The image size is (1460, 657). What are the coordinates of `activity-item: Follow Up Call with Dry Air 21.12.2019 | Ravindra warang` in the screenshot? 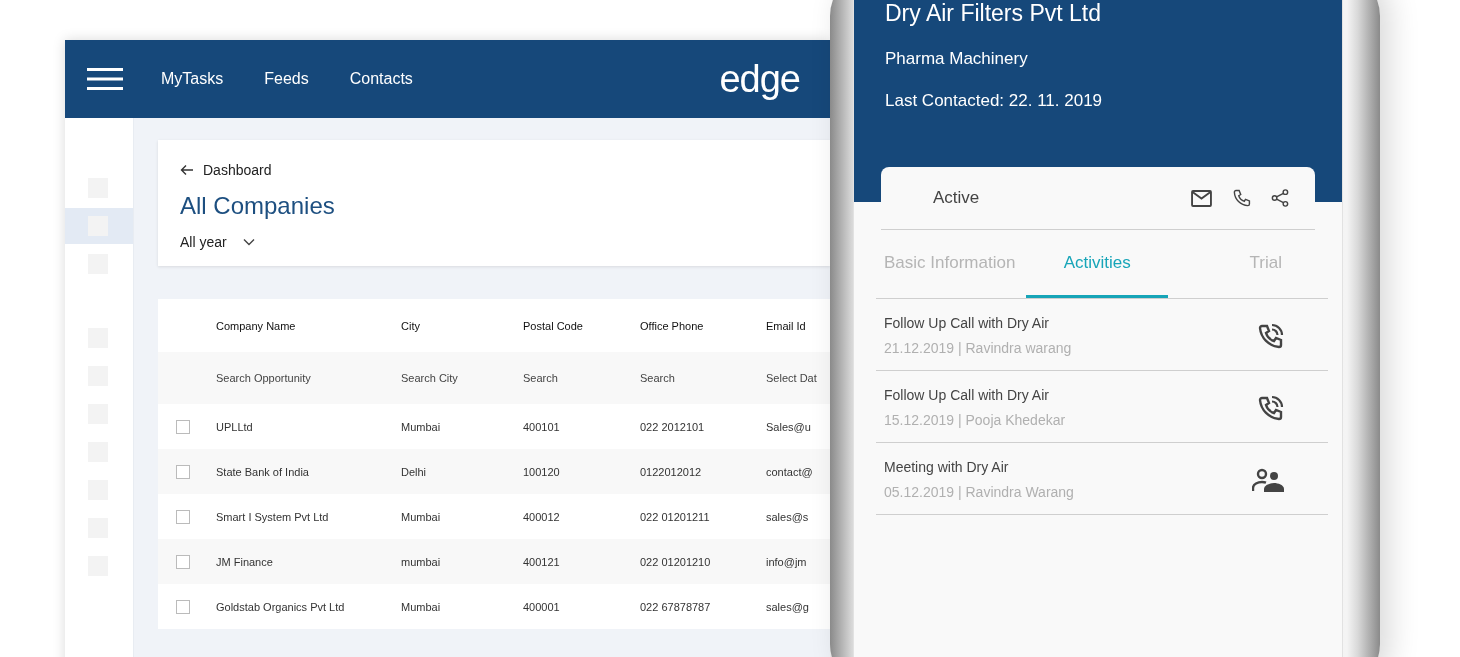 It's located at (1102, 335).